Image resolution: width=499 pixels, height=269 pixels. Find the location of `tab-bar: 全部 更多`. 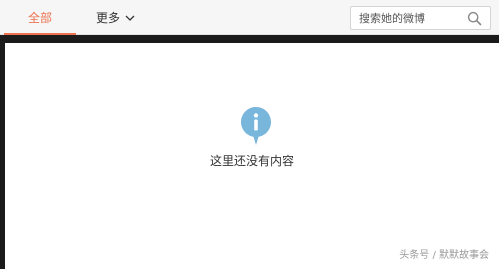

tab-bar: 全部 更多 is located at coordinates (249, 17).